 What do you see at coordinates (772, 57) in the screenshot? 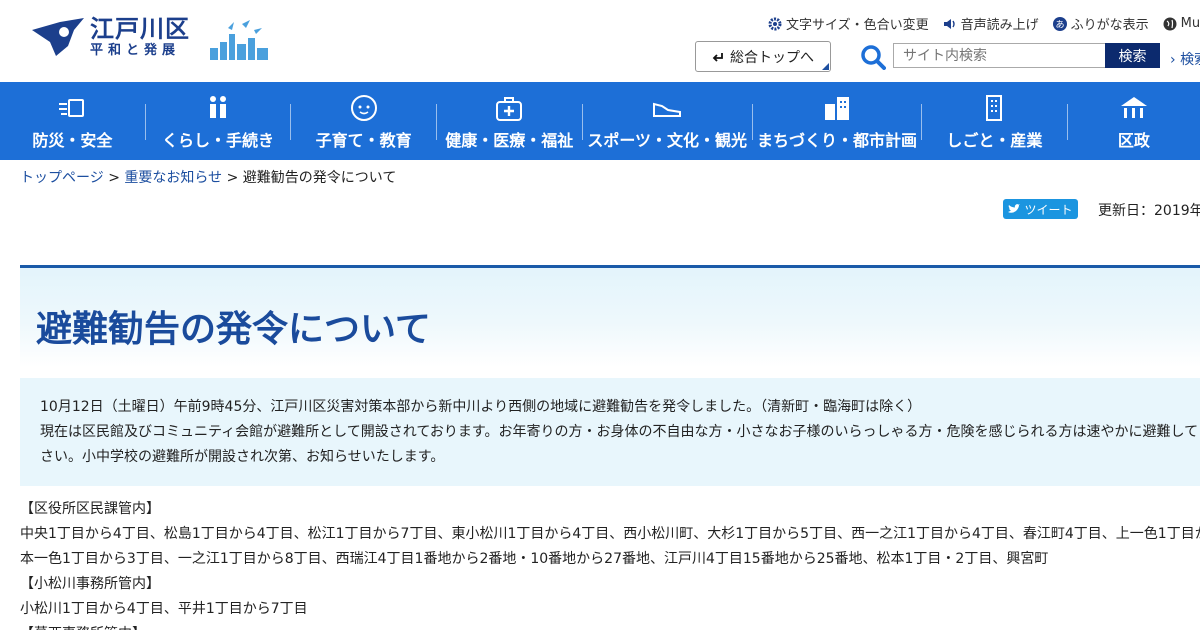
I see `general-top-label: 総合トップへ` at bounding box center [772, 57].